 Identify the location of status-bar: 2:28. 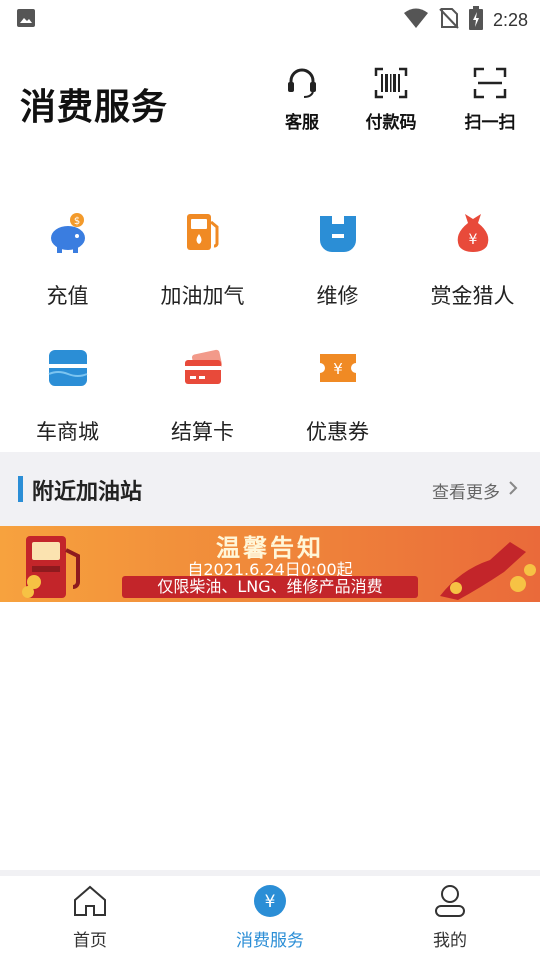
(270, 18).